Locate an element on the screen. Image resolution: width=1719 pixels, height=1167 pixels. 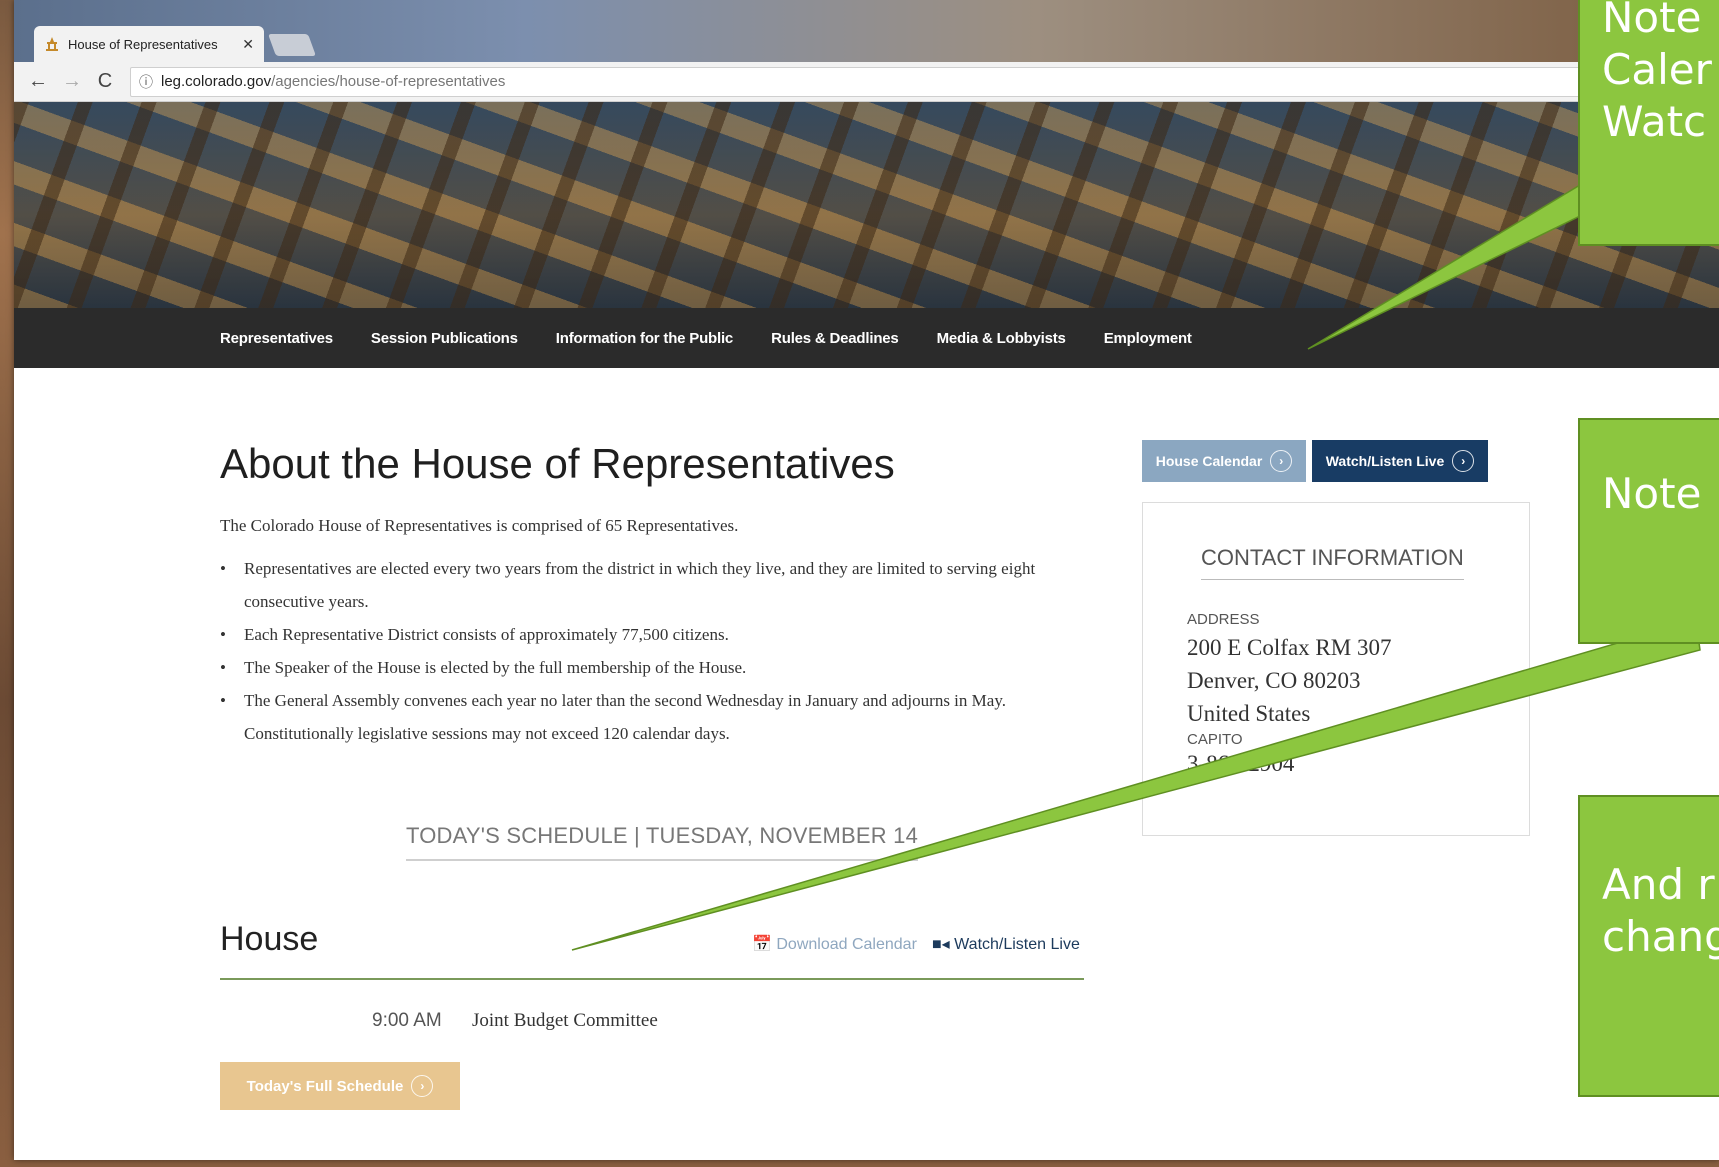
annotation-callout: And r chang is located at coordinates (1648, 946).